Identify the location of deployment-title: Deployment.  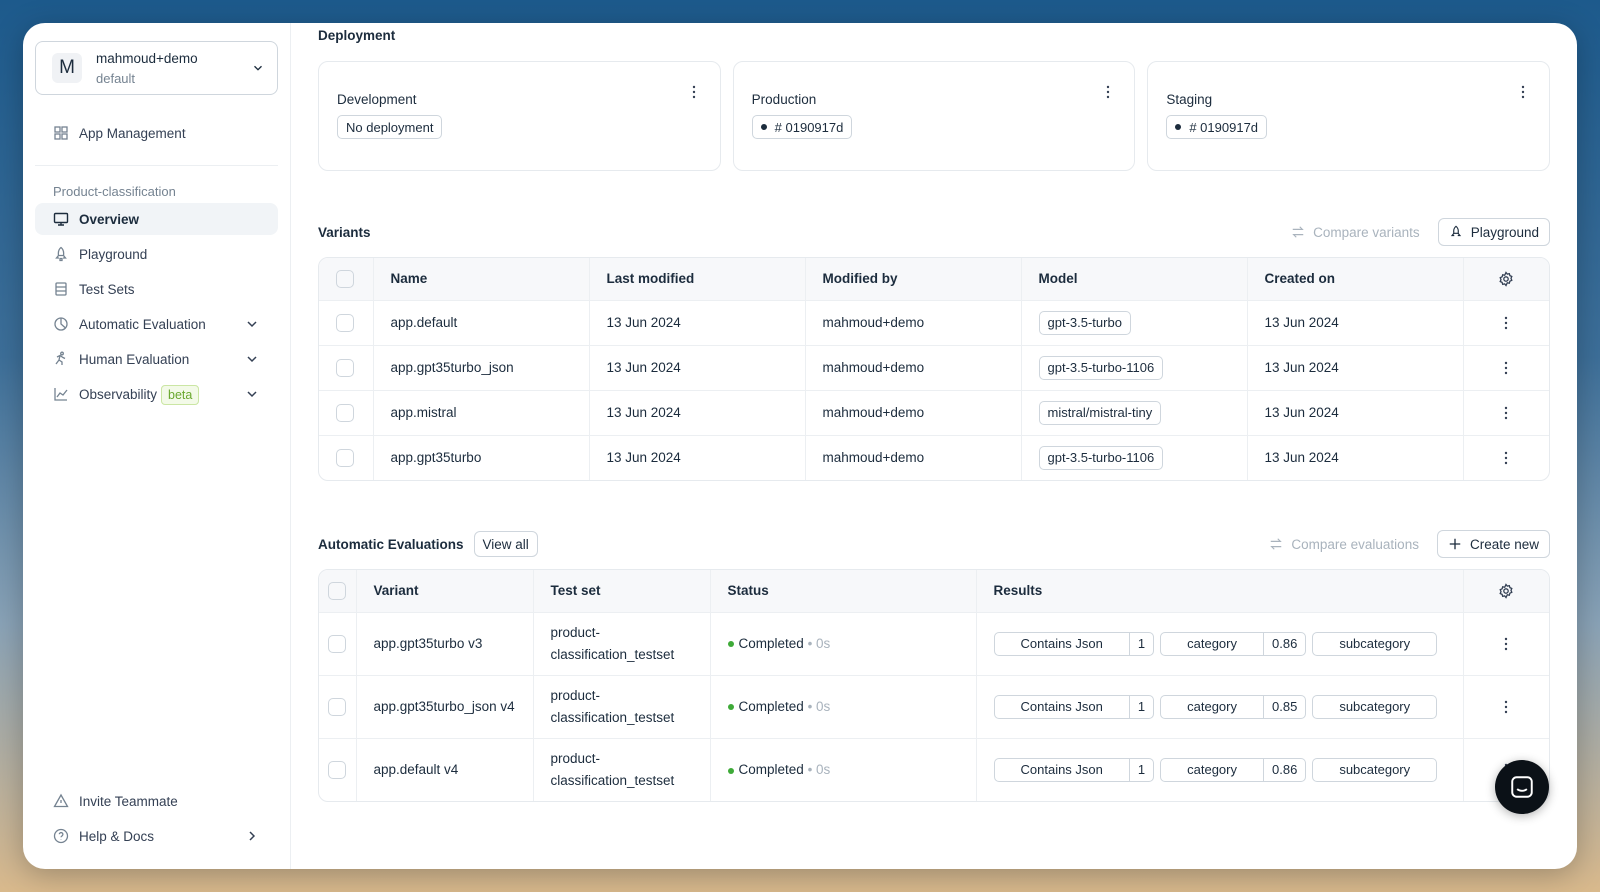
(357, 35).